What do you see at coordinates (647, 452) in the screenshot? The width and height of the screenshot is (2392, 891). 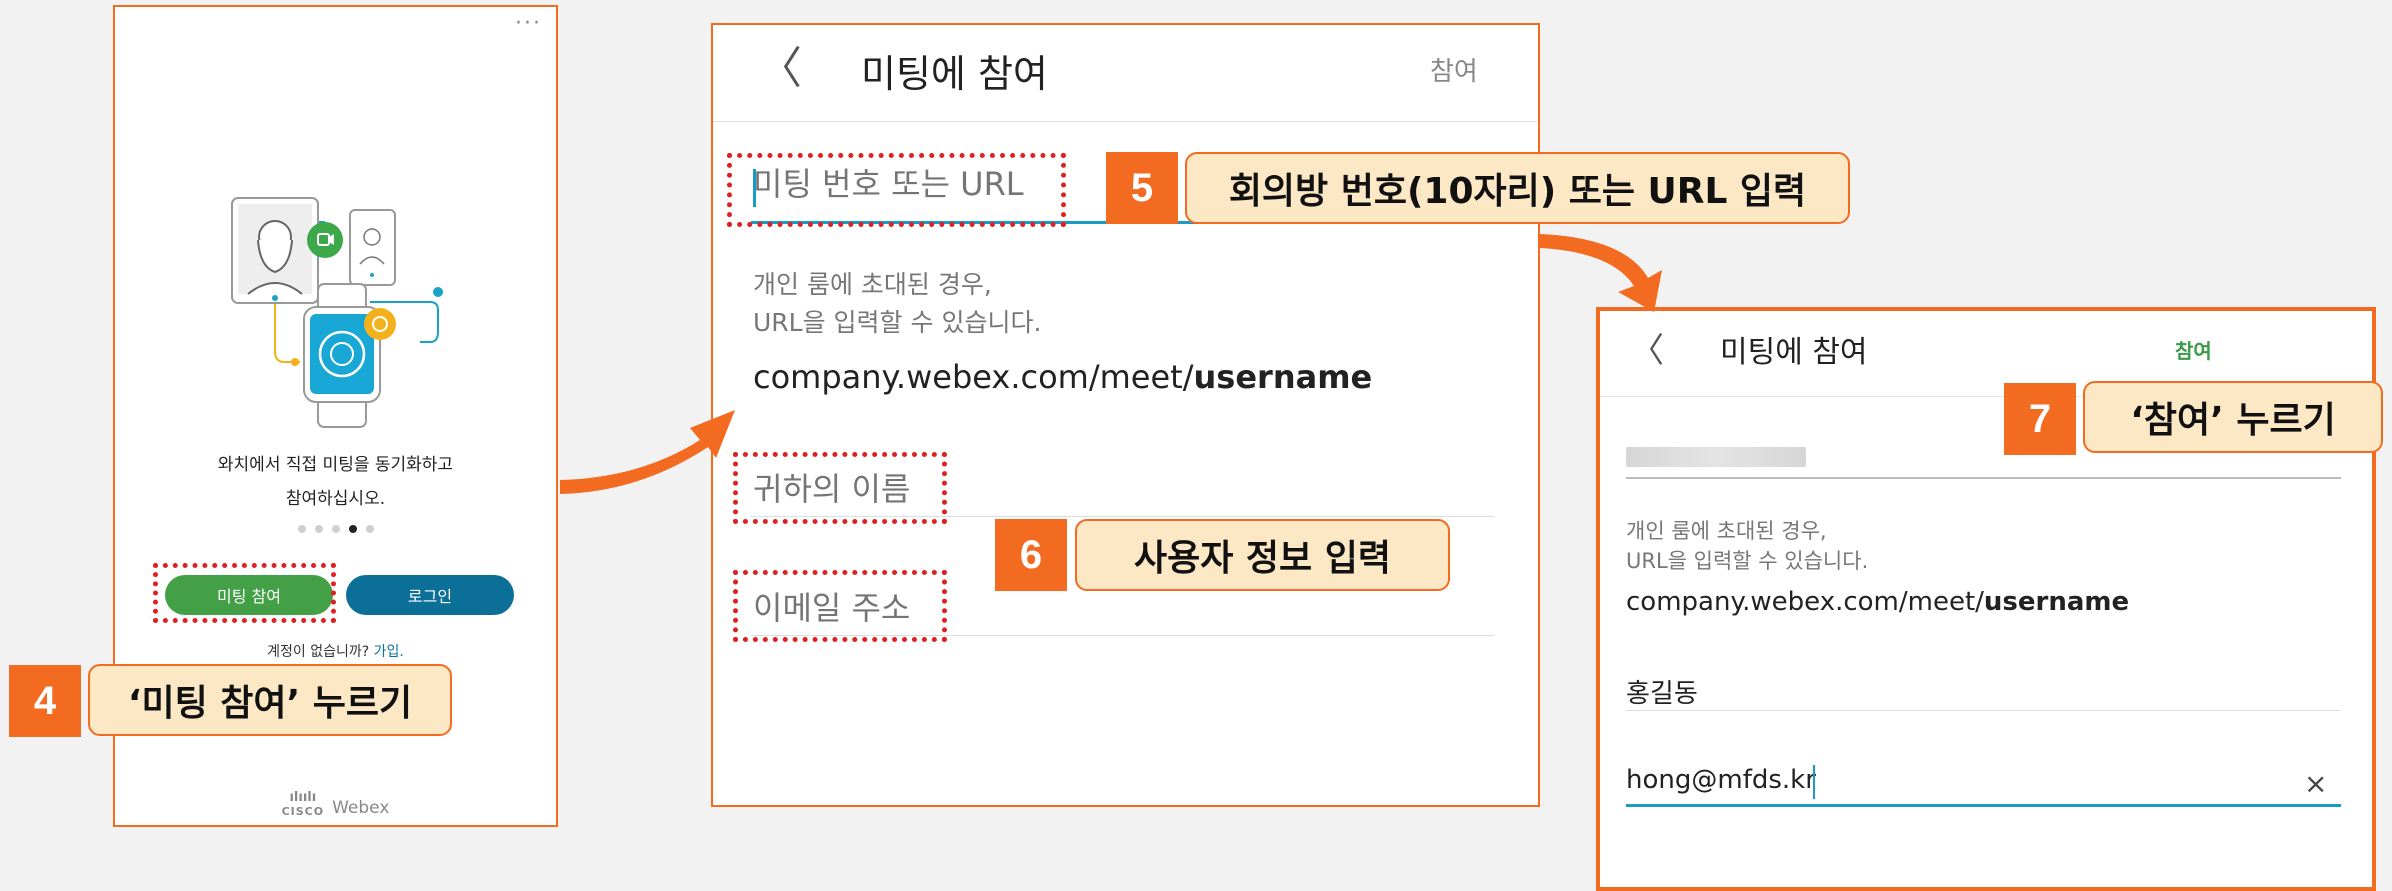 I see `arrow-step4-to-5-icon` at bounding box center [647, 452].